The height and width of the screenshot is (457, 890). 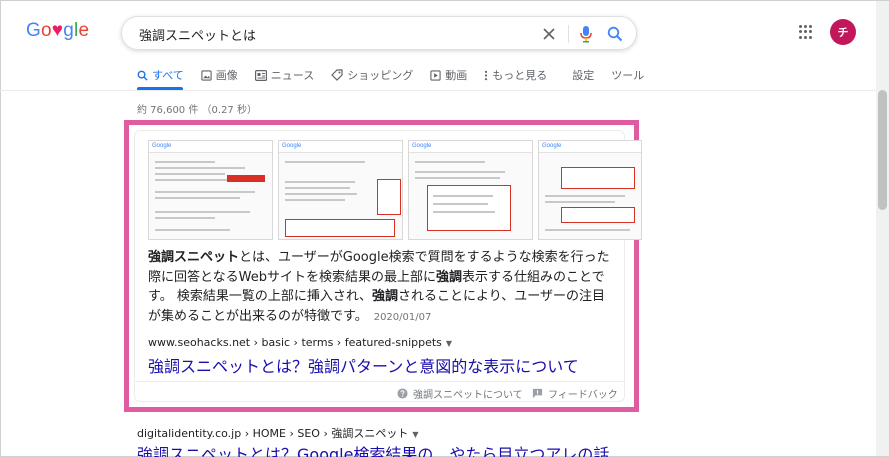 I want to click on more-vert-icon, so click(x=486, y=75).